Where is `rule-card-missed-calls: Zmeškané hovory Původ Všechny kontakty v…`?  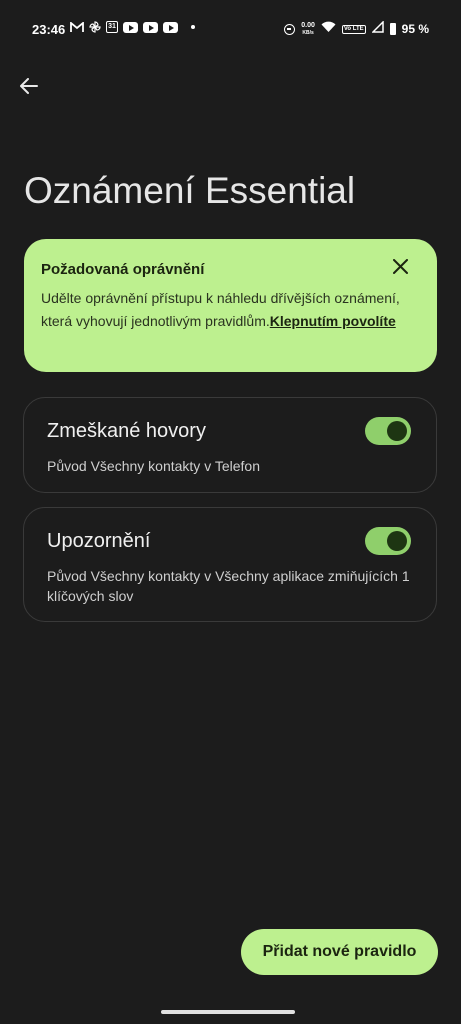
rule-card-missed-calls: Zmeškané hovory Původ Všechny kontakty v… is located at coordinates (230, 445).